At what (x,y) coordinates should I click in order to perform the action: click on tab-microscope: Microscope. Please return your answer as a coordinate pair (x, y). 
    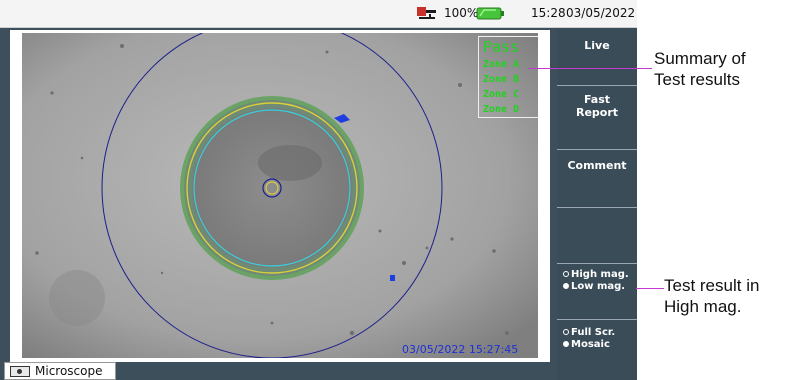
    Looking at the image, I should click on (60, 371).